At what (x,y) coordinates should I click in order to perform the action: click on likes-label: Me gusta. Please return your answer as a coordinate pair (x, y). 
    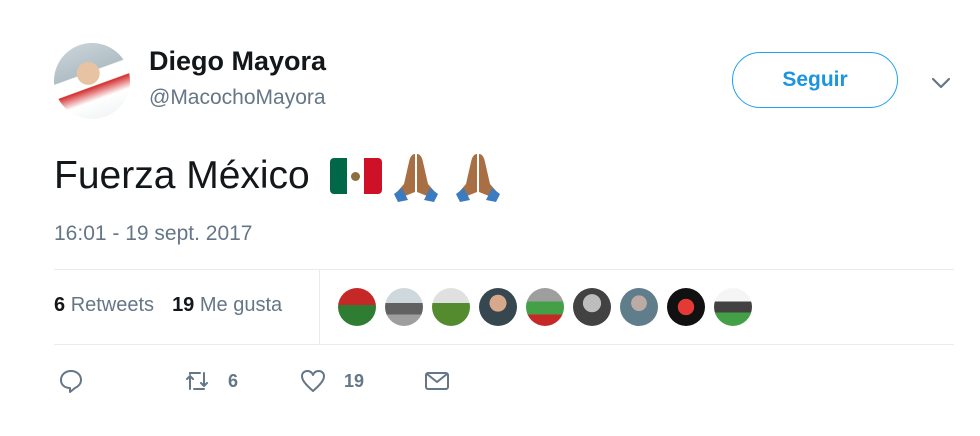
    Looking at the image, I should click on (241, 305).